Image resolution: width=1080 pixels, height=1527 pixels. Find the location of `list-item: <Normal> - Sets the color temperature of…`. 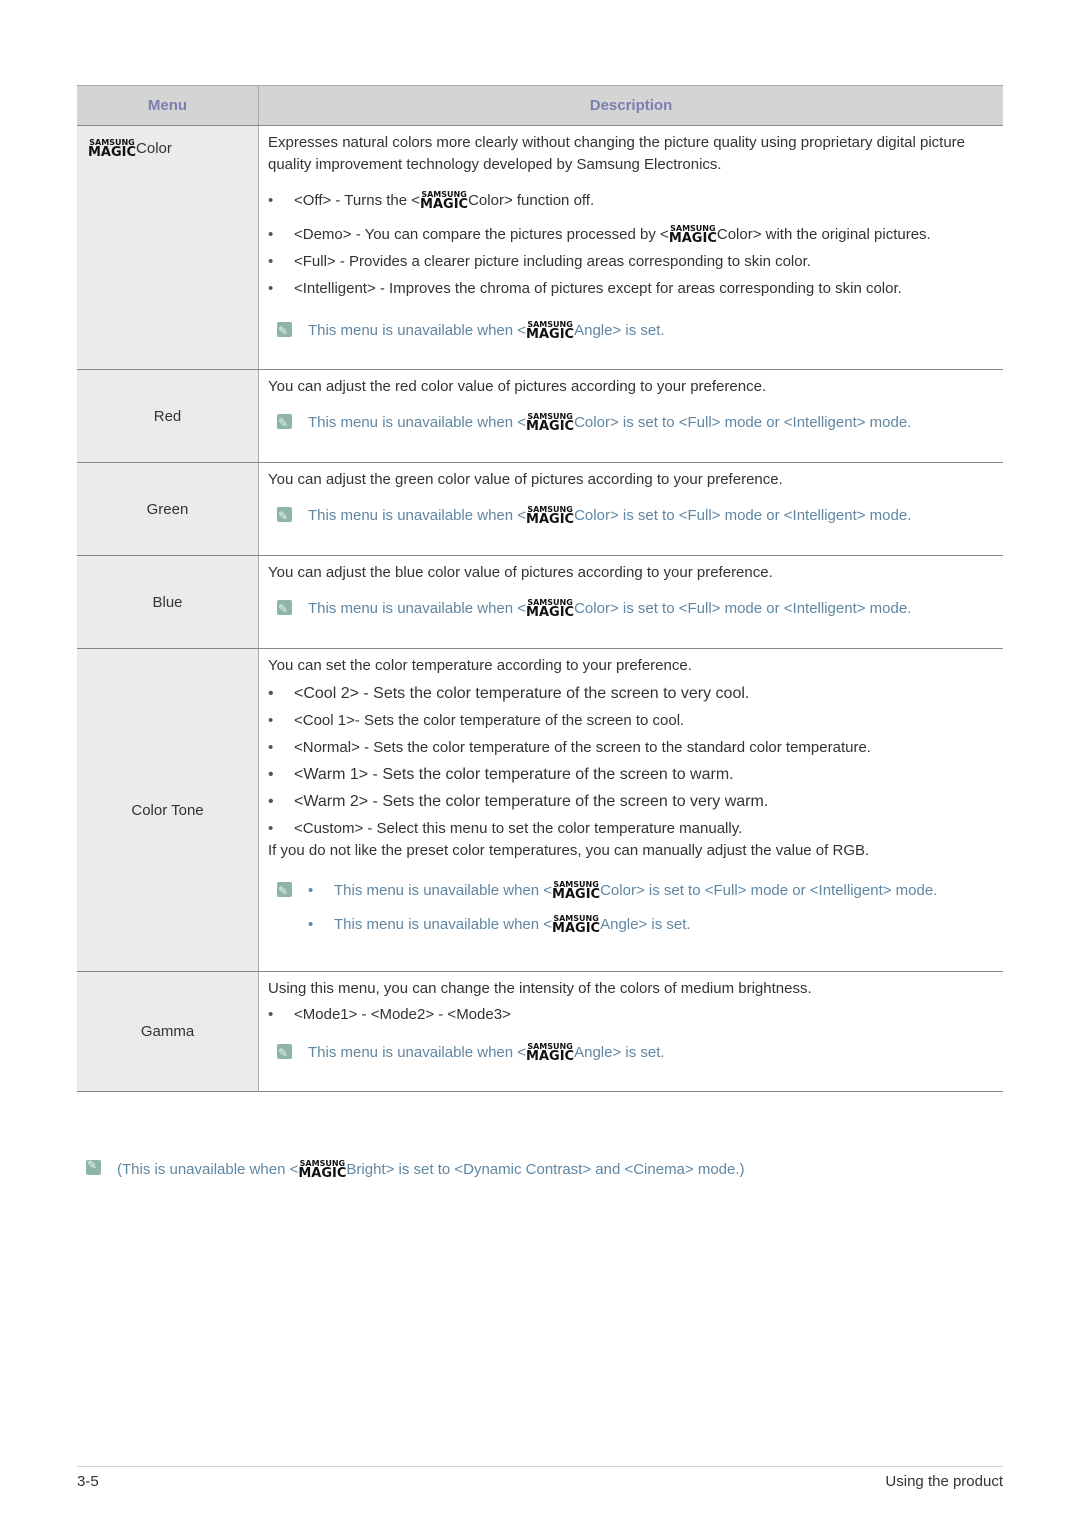

list-item: <Normal> - Sets the color temperature of… is located at coordinates (630, 748).